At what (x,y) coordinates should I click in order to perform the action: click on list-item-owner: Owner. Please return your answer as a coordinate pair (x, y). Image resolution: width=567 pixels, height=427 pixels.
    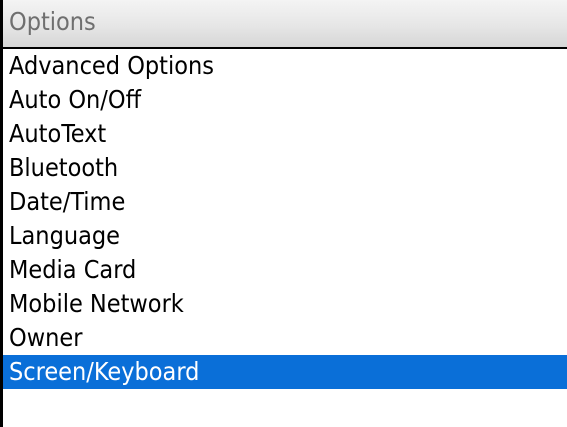
    Looking at the image, I should click on (285, 338).